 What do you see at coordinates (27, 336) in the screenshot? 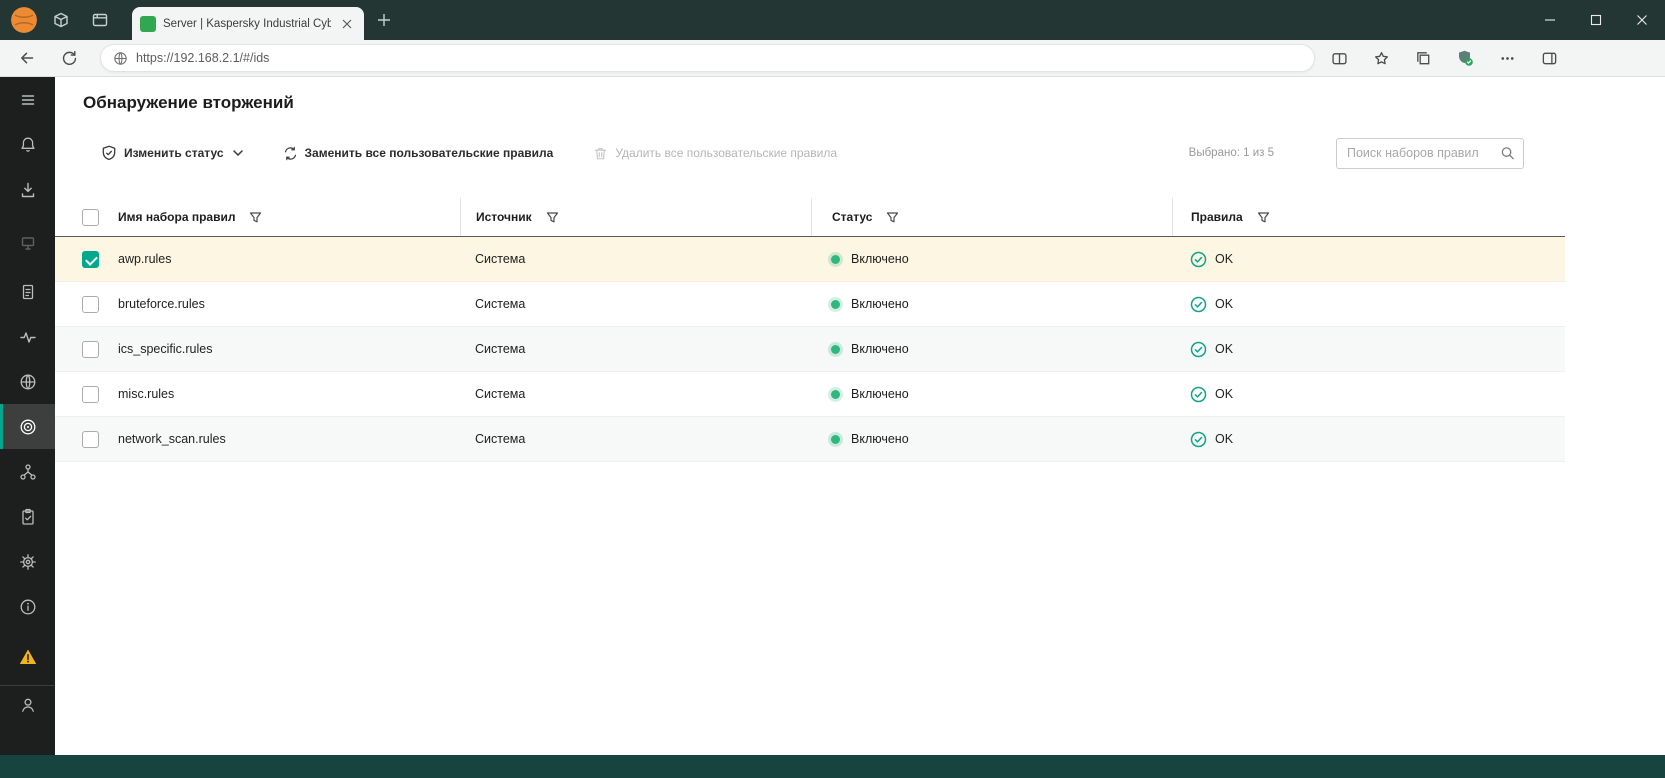
I see `events-pulse-icon` at bounding box center [27, 336].